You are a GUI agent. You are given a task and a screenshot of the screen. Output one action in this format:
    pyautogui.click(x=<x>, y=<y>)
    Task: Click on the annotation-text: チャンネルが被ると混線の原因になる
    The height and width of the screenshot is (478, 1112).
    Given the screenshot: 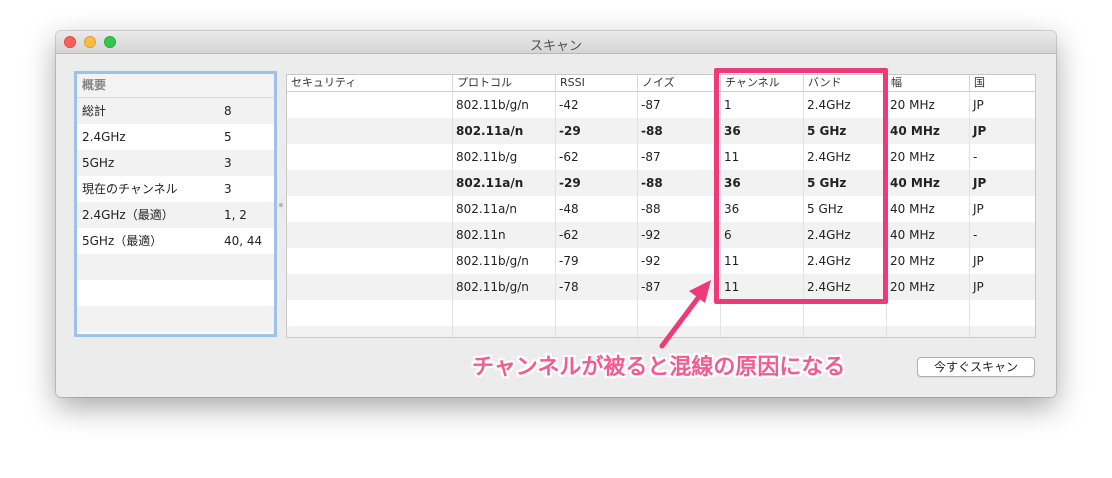 What is the action you would take?
    pyautogui.click(x=659, y=367)
    